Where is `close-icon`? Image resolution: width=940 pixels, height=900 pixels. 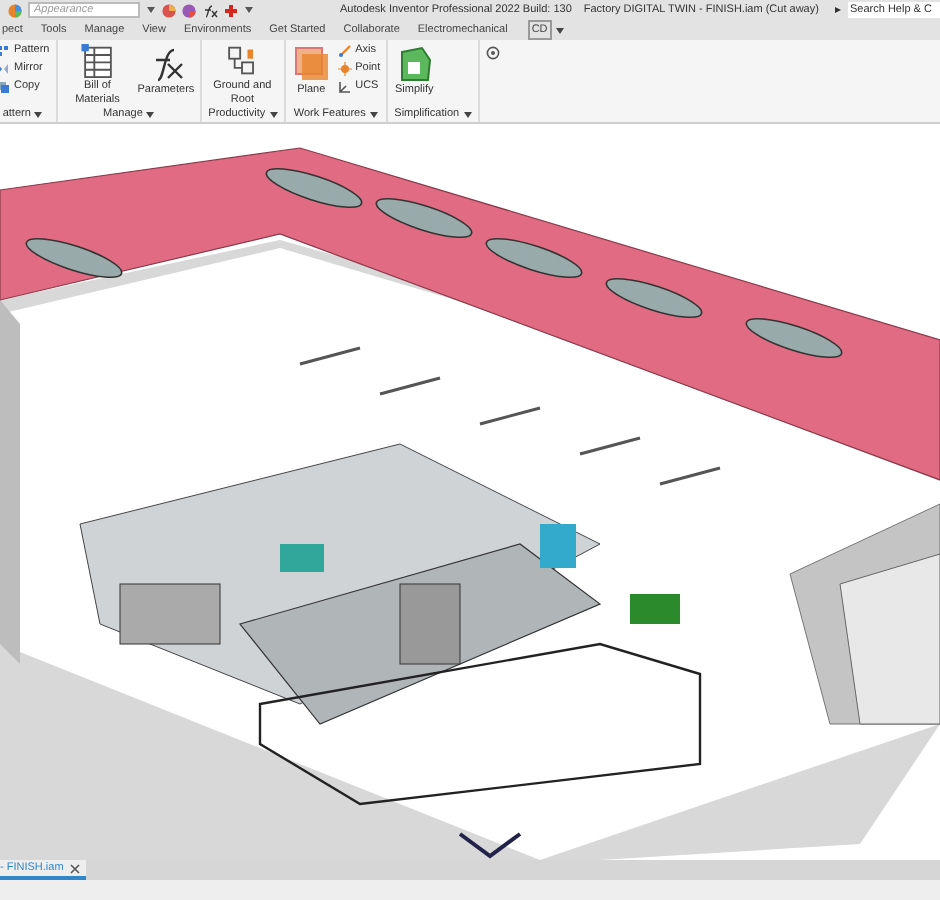
close-icon is located at coordinates (74, 868).